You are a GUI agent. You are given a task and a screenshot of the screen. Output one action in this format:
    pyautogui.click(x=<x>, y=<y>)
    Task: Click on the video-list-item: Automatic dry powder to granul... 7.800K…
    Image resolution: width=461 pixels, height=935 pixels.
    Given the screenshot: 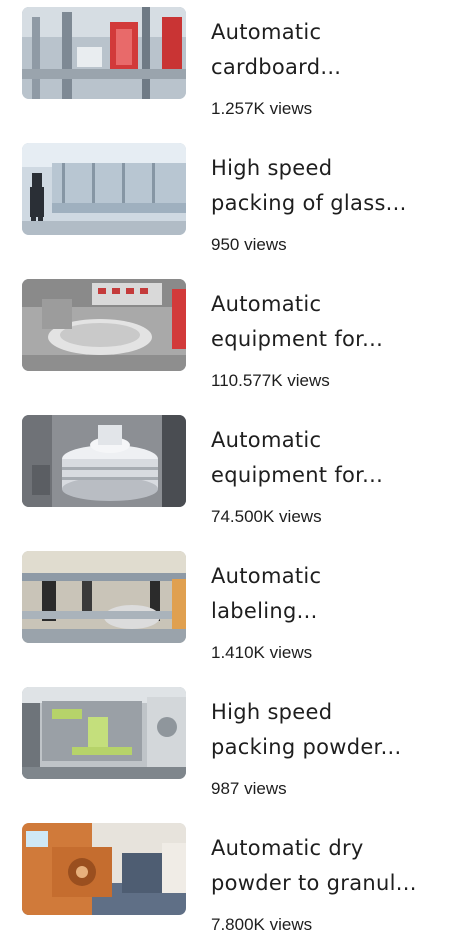 What is the action you would take?
    pyautogui.click(x=230, y=878)
    